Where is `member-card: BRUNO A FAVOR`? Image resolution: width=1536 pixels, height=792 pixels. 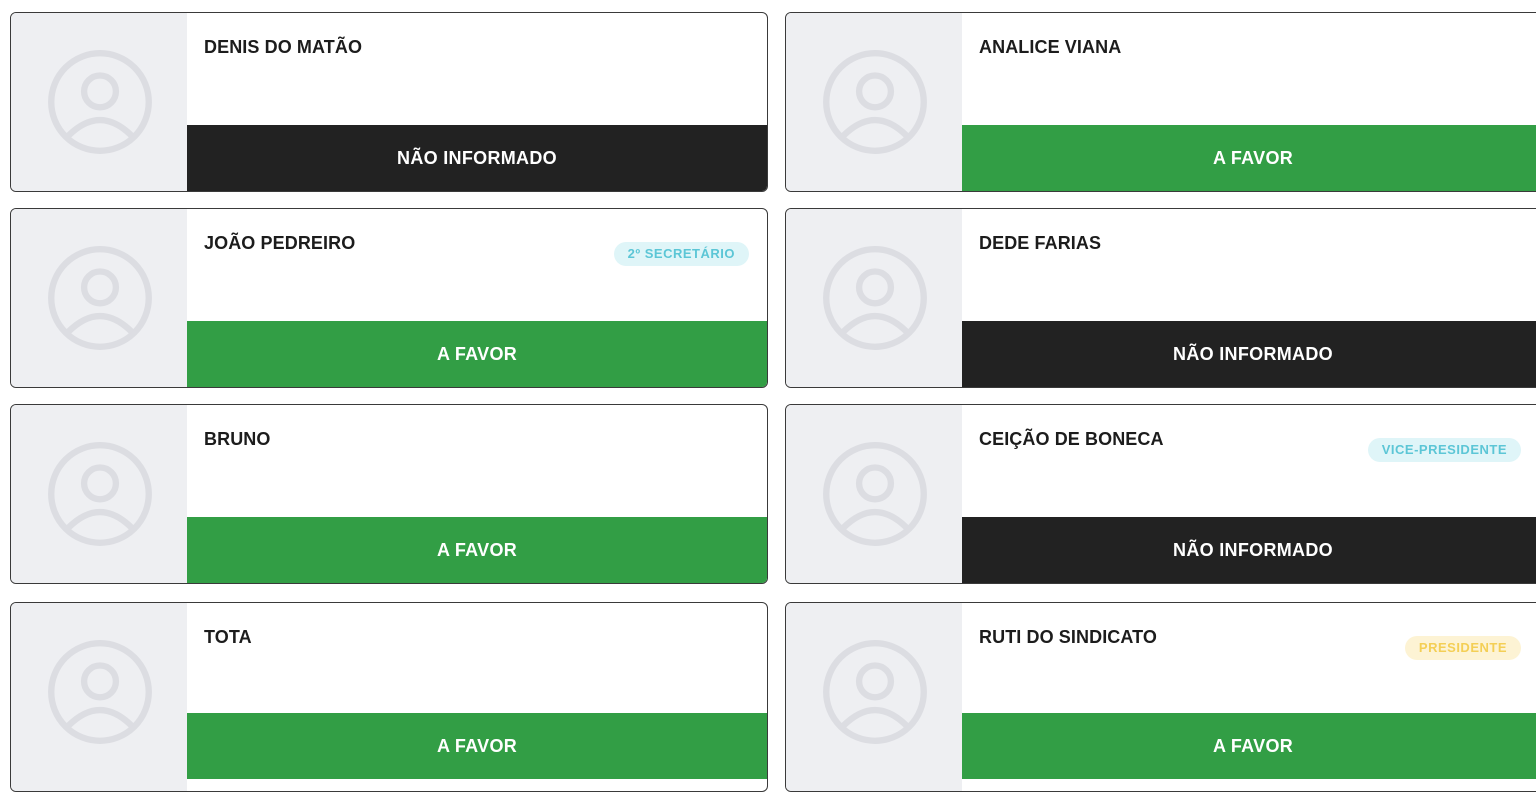
member-card: BRUNO A FAVOR is located at coordinates (389, 494).